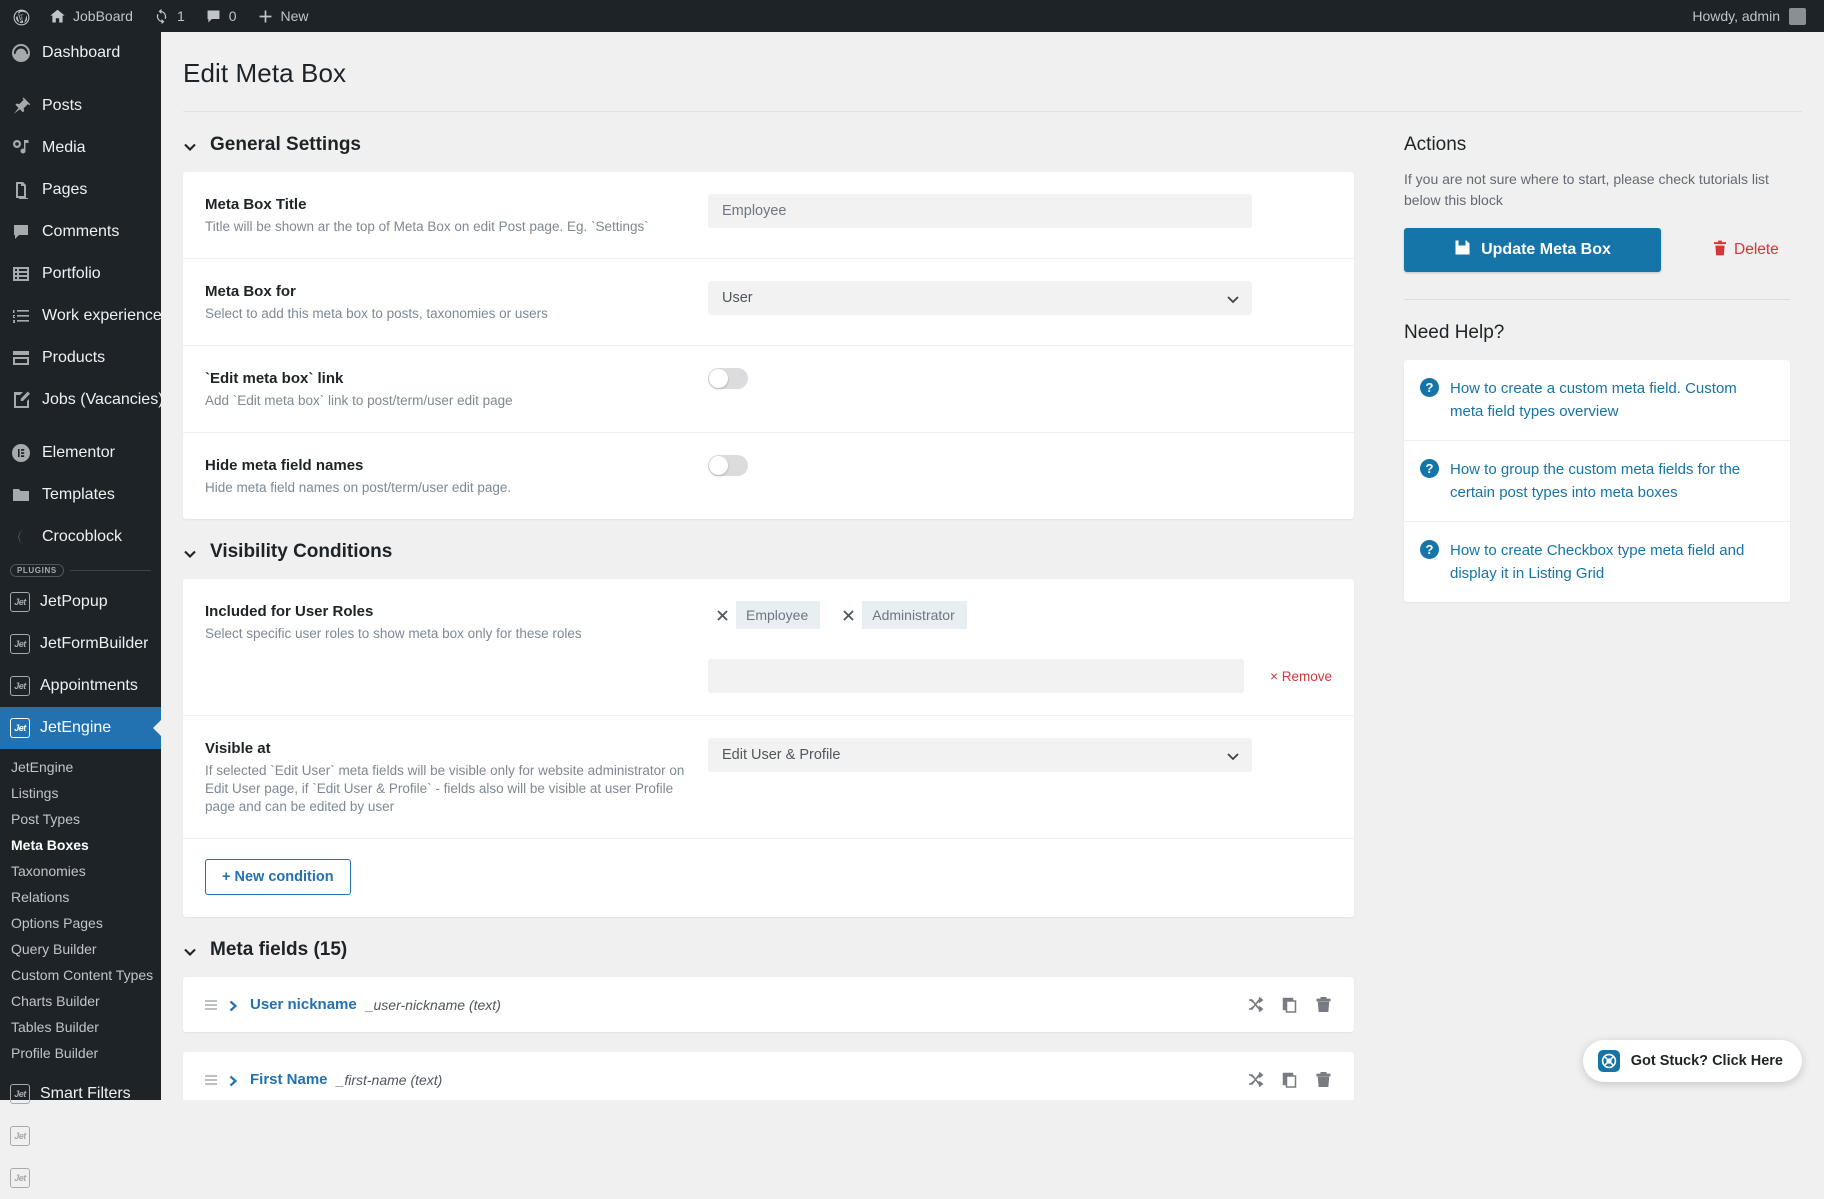 The image size is (1824, 1199). Describe the element at coordinates (80, 871) in the screenshot. I see `submenu-item-taxonomies: Taxonomies` at that location.